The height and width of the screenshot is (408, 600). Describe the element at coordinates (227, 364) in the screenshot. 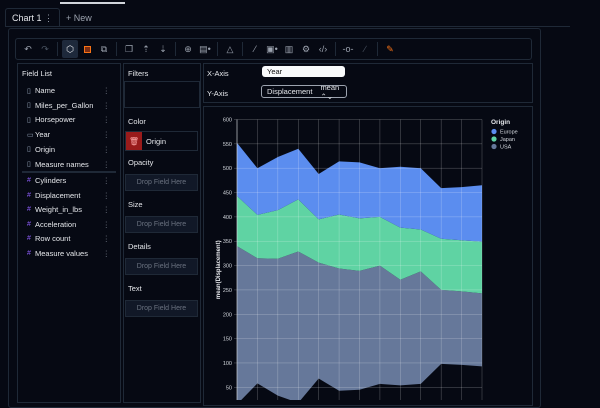

I see `y-tick-label: 100` at that location.